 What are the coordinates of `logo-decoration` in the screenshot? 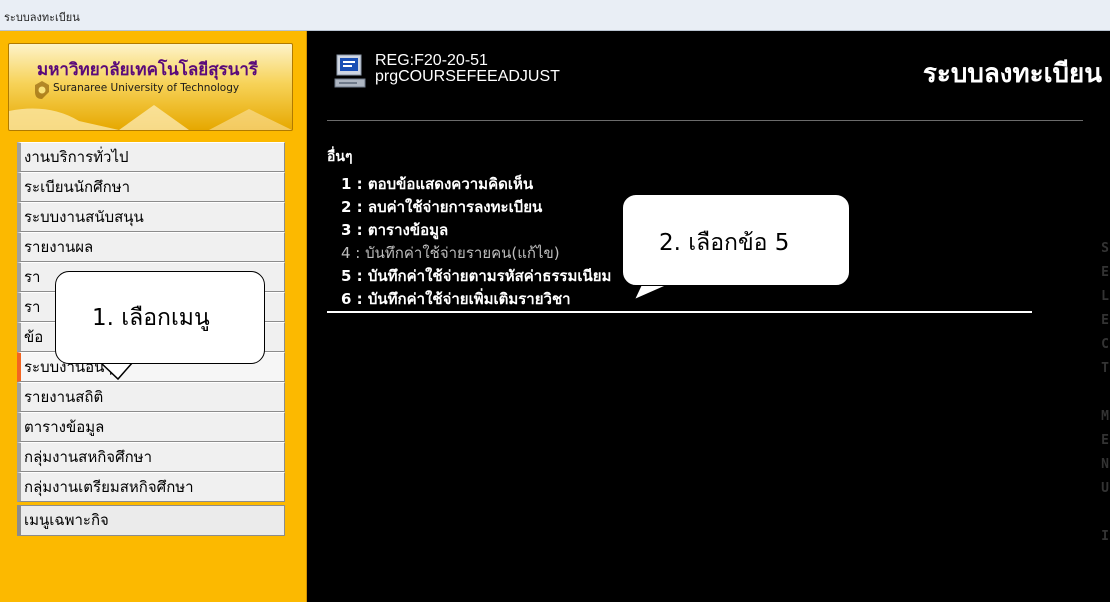 It's located at (150, 117).